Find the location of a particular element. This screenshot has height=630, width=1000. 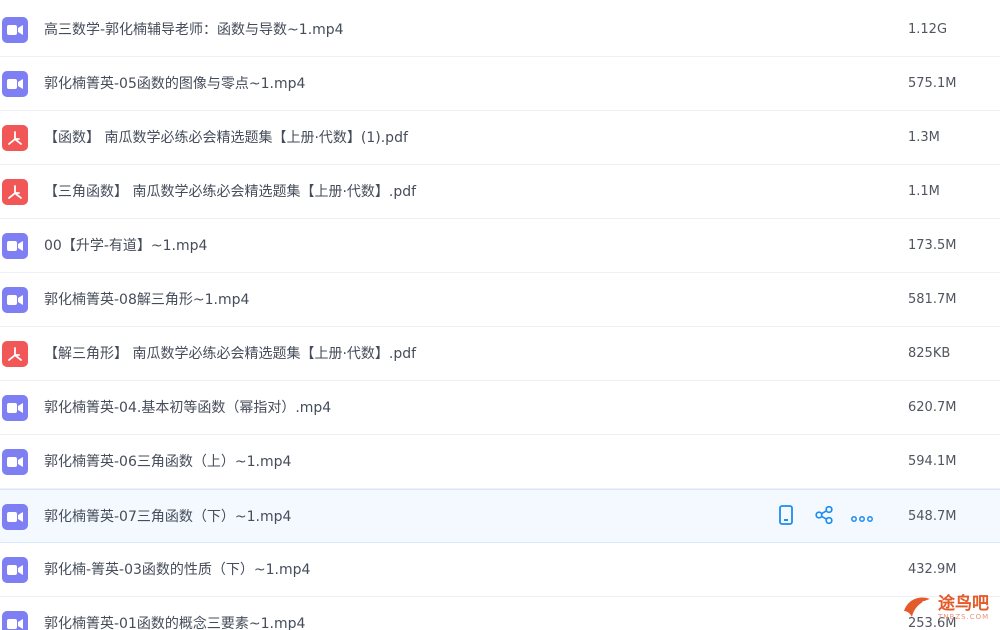

share-button is located at coordinates (824, 517).